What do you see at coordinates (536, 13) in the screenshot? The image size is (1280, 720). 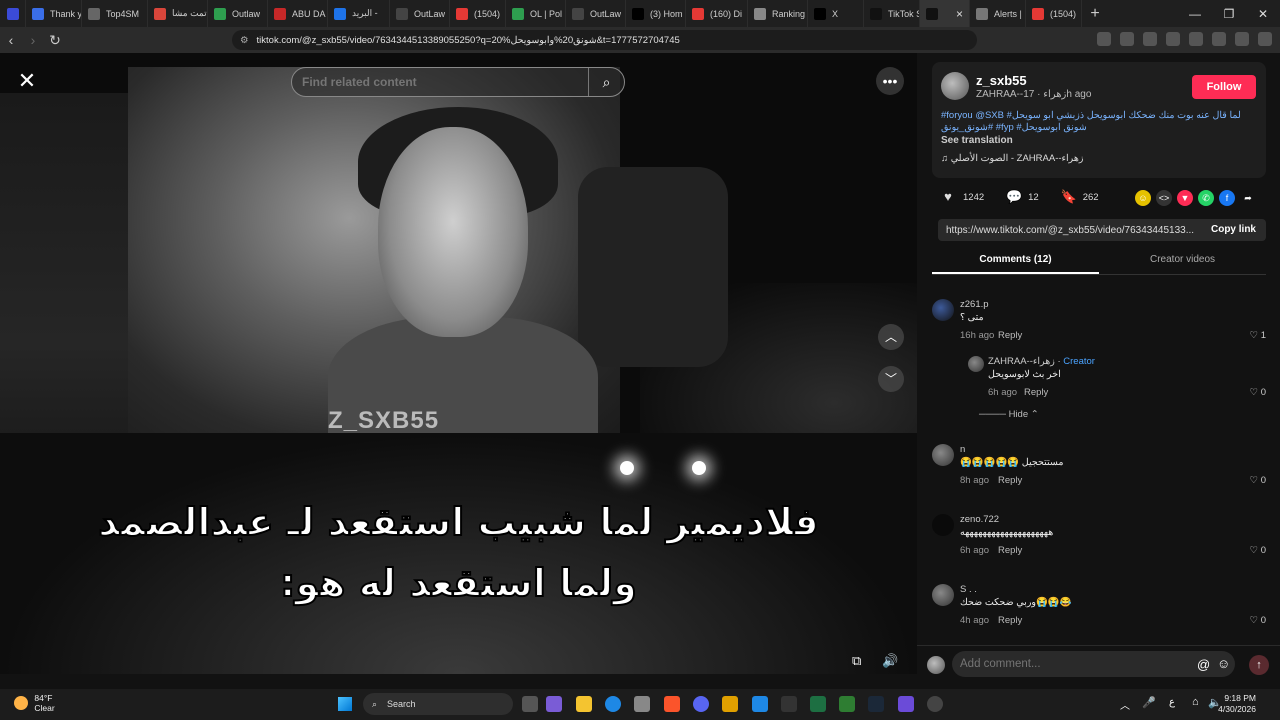 I see `browser-tab: OL | Pol` at bounding box center [536, 13].